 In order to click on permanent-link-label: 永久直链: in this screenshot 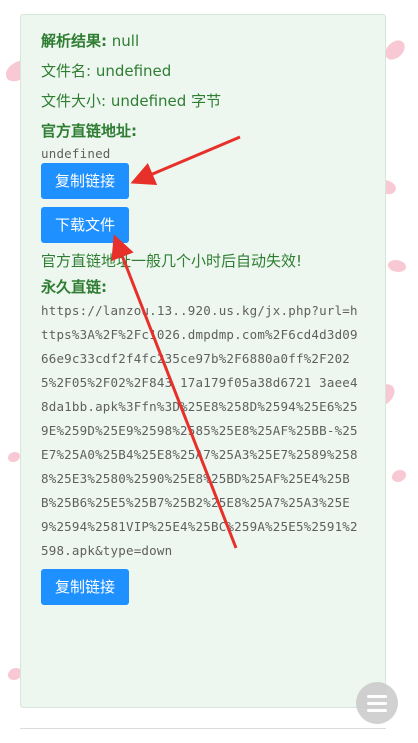, I will do `click(74, 287)`.